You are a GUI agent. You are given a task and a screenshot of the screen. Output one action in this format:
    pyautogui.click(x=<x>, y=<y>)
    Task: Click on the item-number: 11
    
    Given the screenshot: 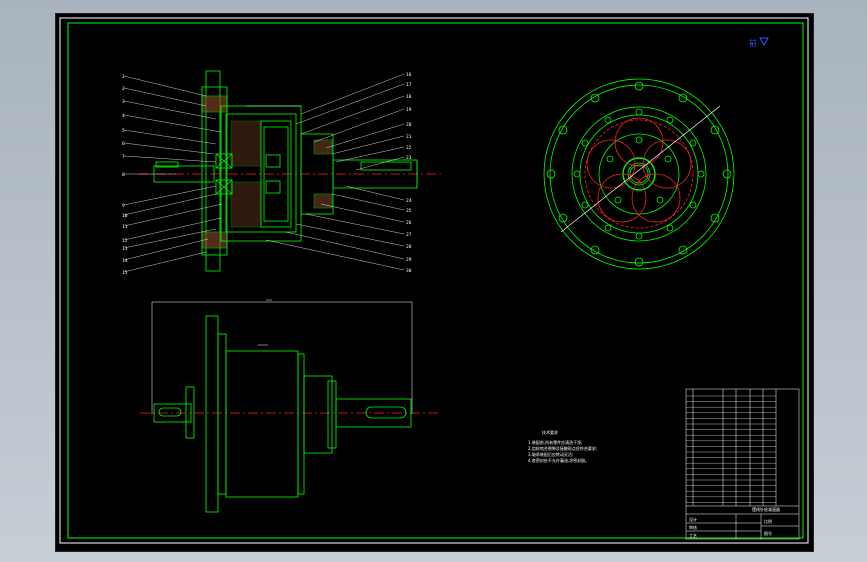 What is the action you would take?
    pyautogui.click(x=125, y=227)
    